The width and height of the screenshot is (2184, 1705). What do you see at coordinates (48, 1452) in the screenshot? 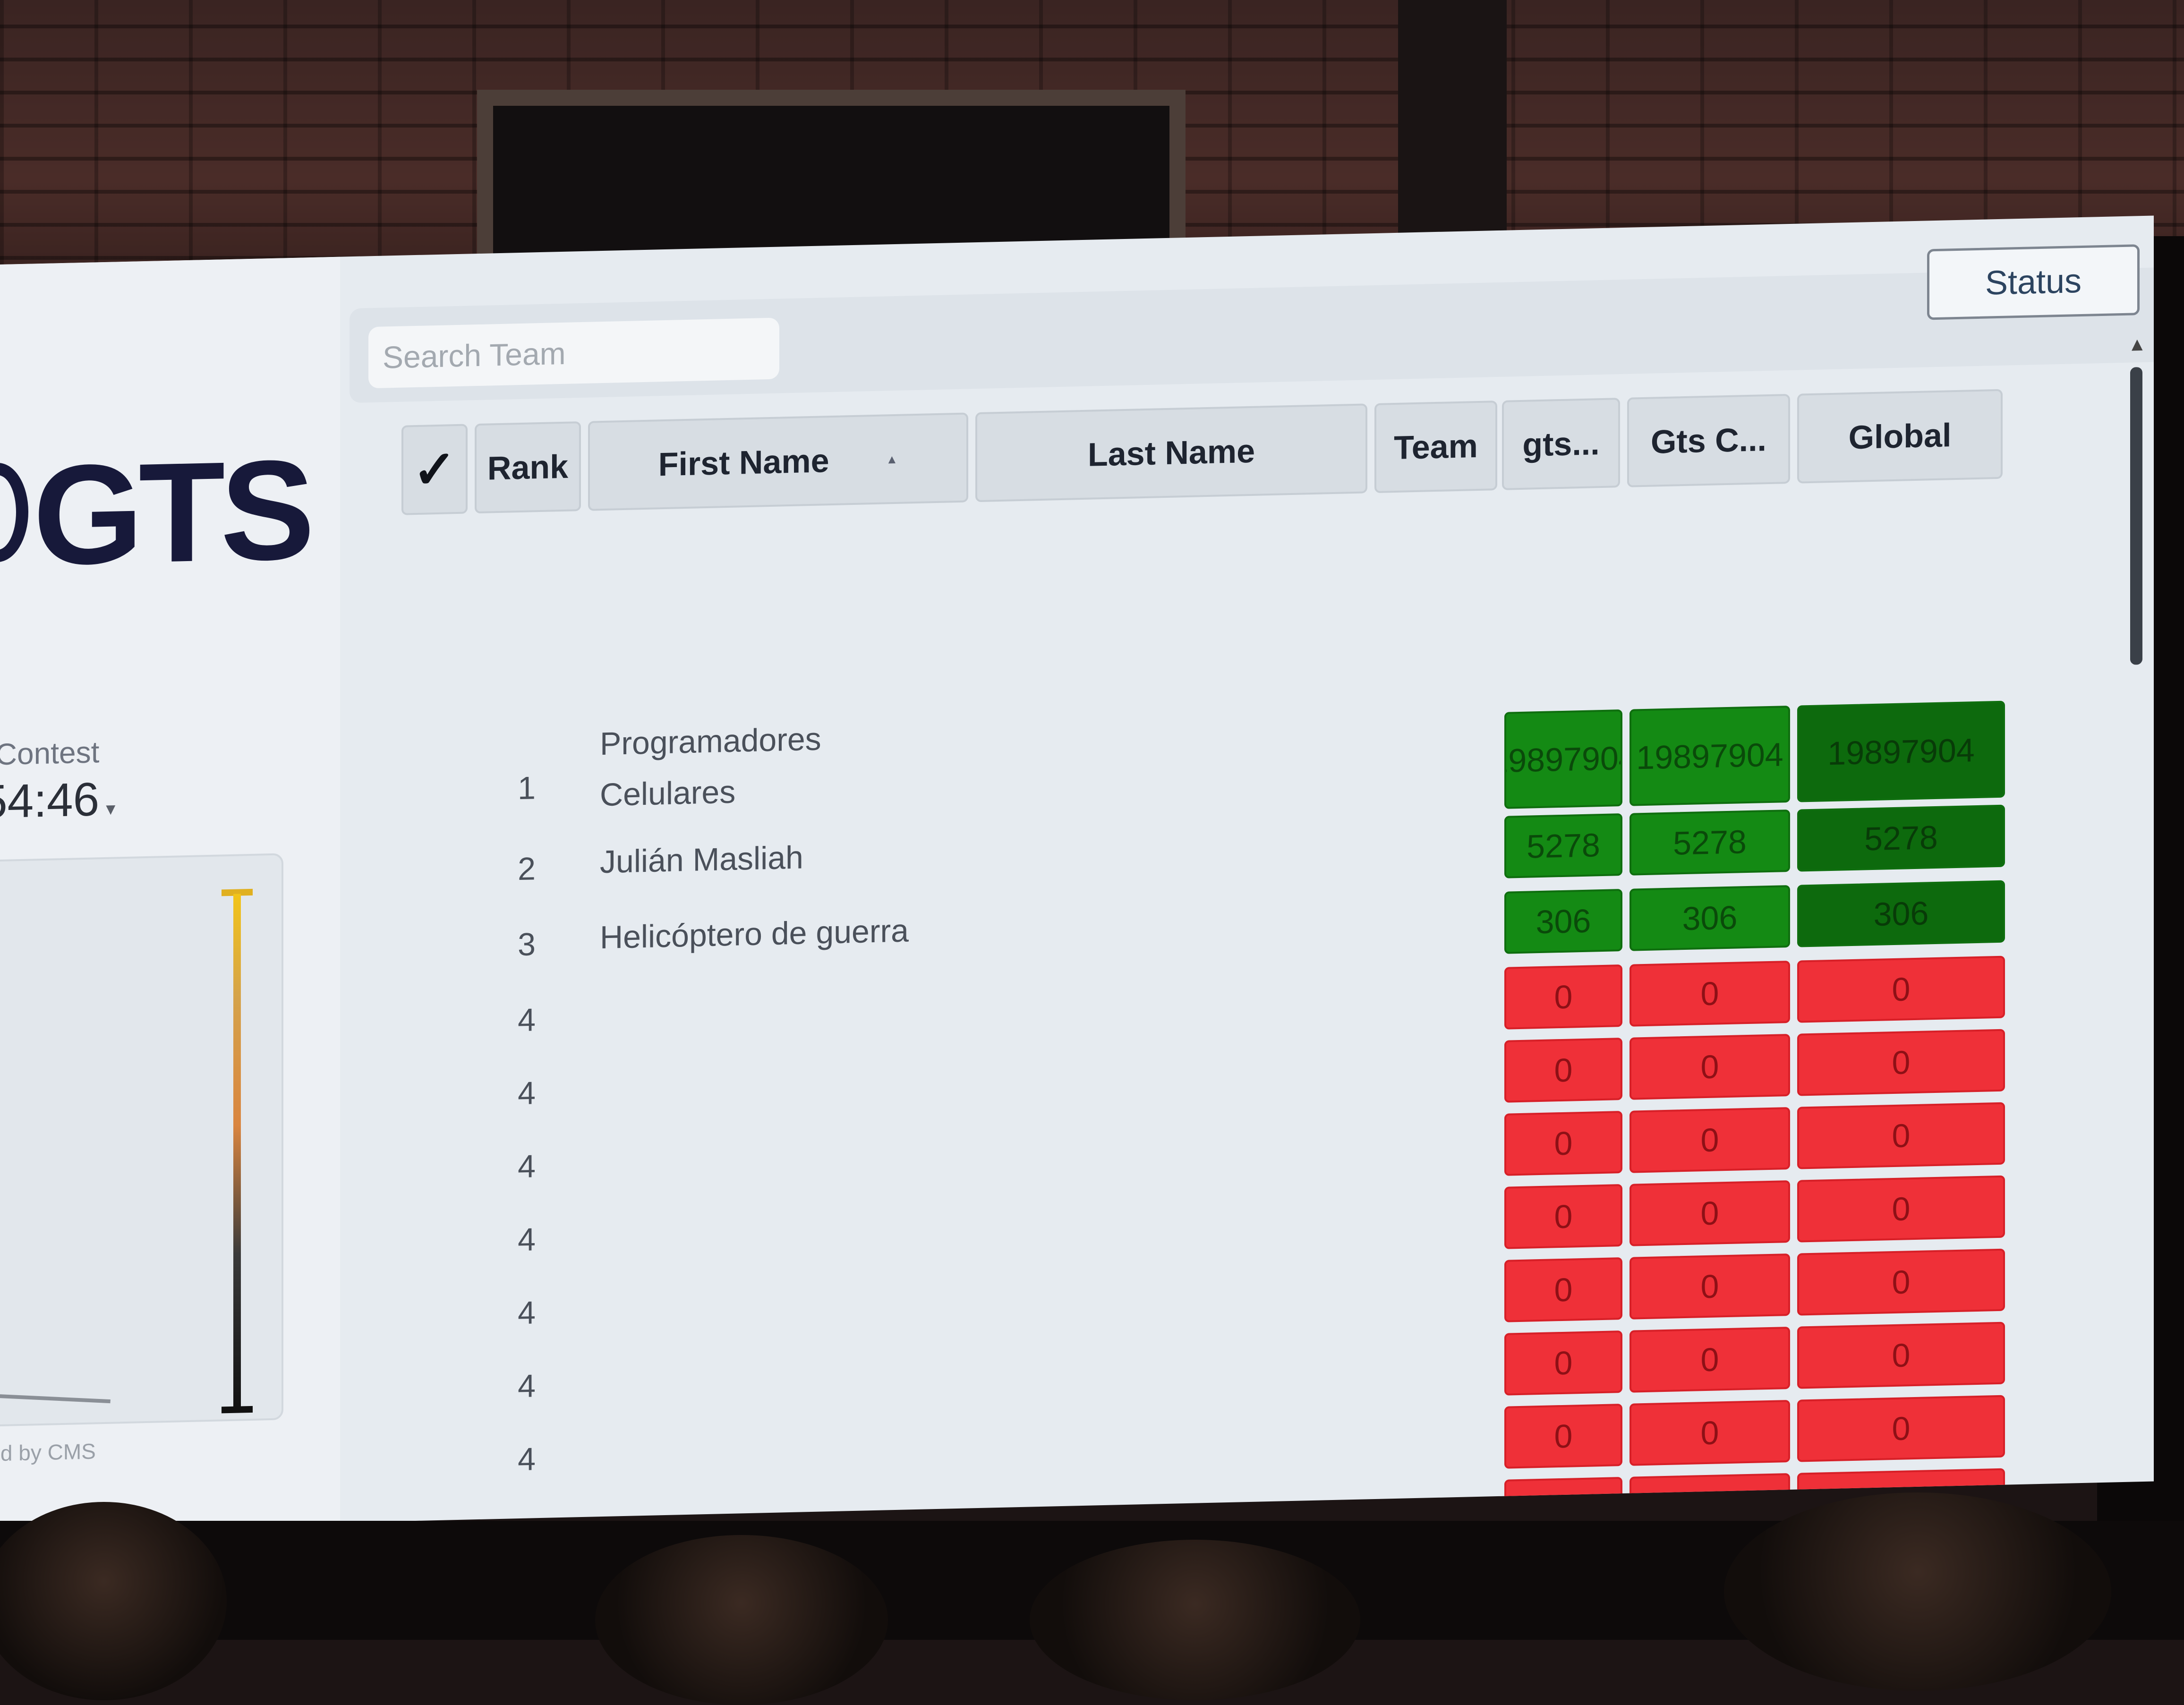
I see `powered-by-text: red by CMS` at bounding box center [48, 1452].